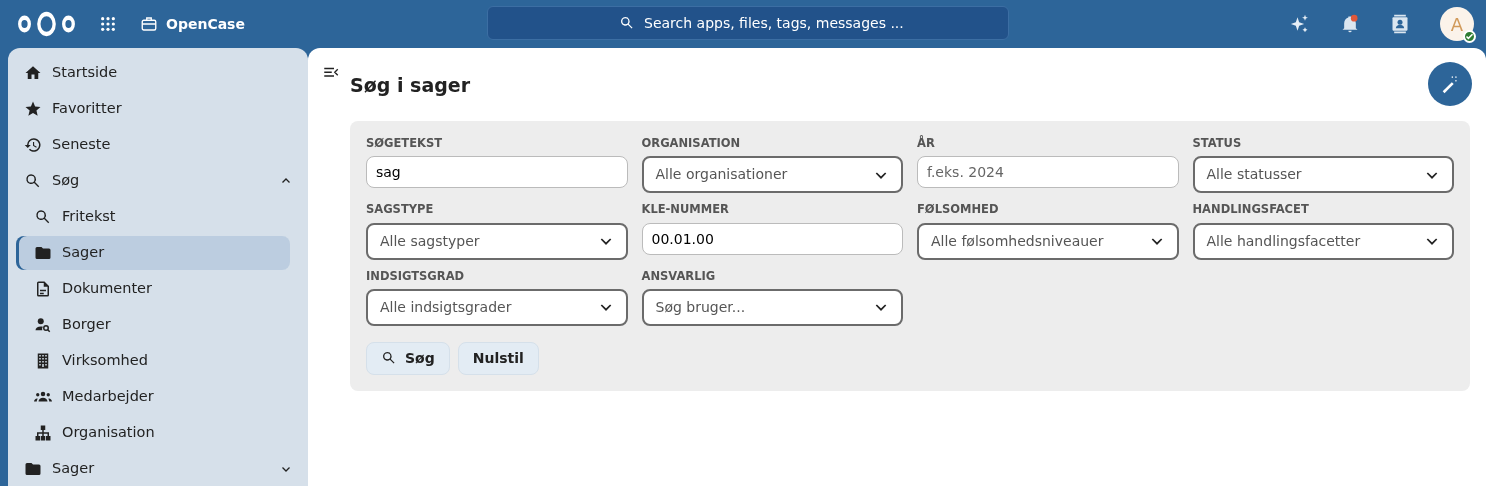 The height and width of the screenshot is (486, 1486). What do you see at coordinates (158, 145) in the screenshot?
I see `sidebar-item: Seneste` at bounding box center [158, 145].